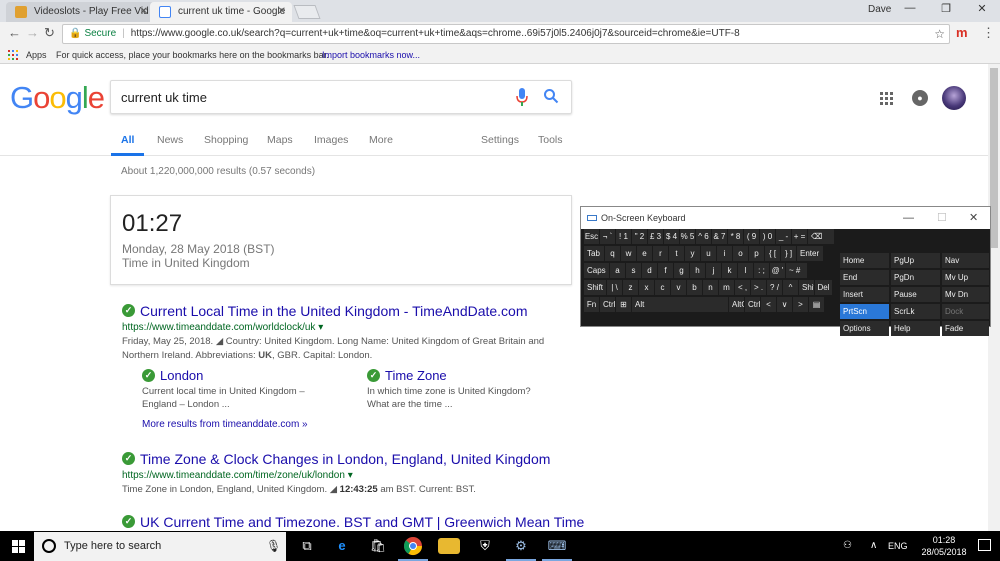  I want to click on tab-shopping: Shopping, so click(226, 140).